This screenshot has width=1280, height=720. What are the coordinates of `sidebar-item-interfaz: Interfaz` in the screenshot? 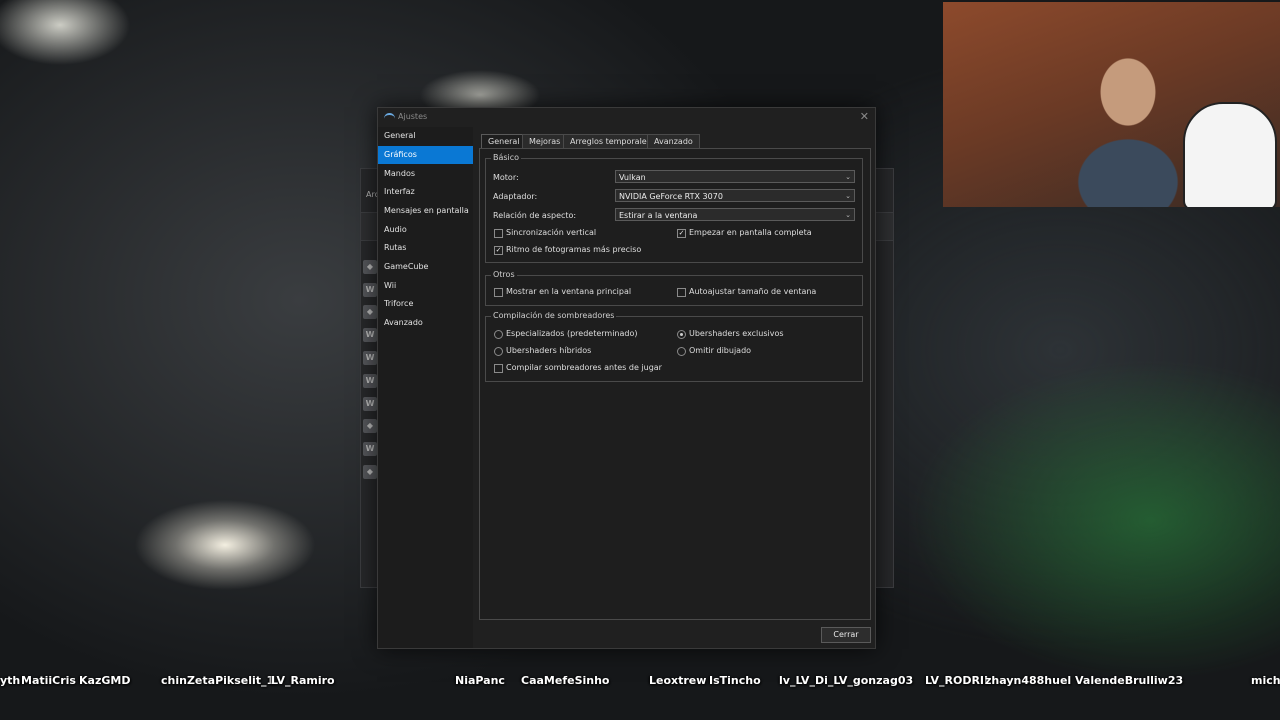 It's located at (425, 192).